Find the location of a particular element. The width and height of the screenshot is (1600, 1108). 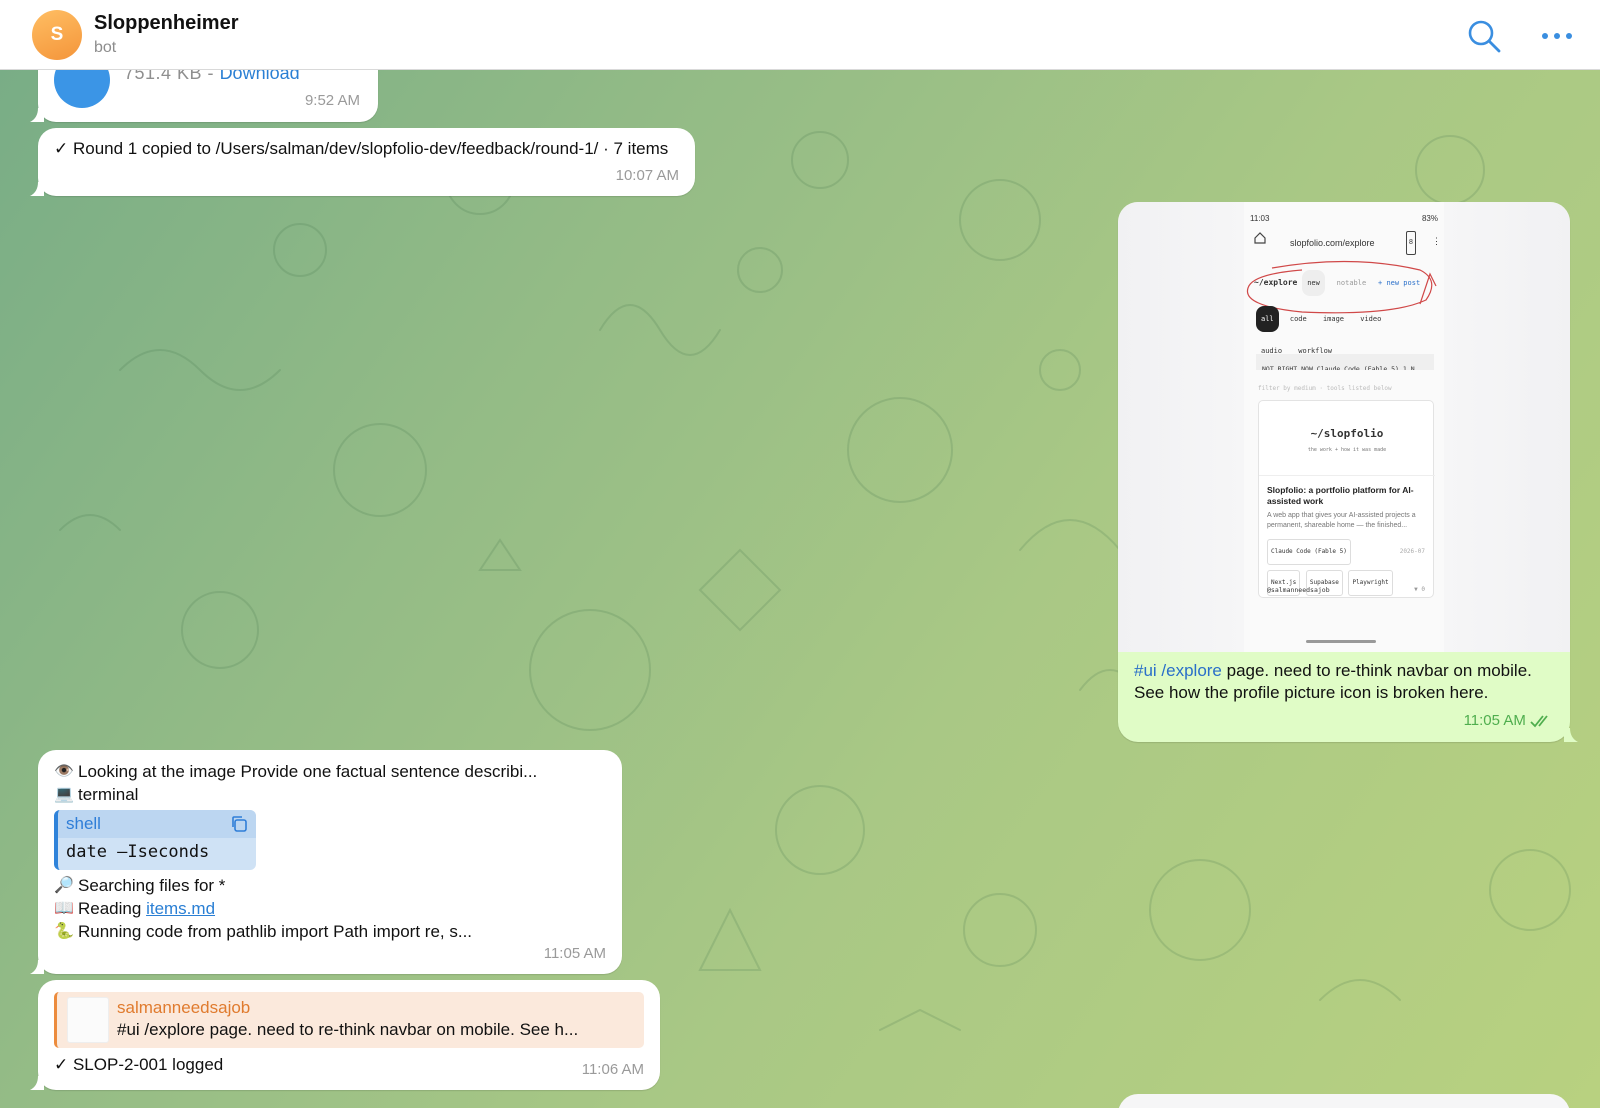

phone-not-right-now: NOT RIGHT NOW Claude Code (Fable 5) 1 N is located at coordinates (1345, 362).